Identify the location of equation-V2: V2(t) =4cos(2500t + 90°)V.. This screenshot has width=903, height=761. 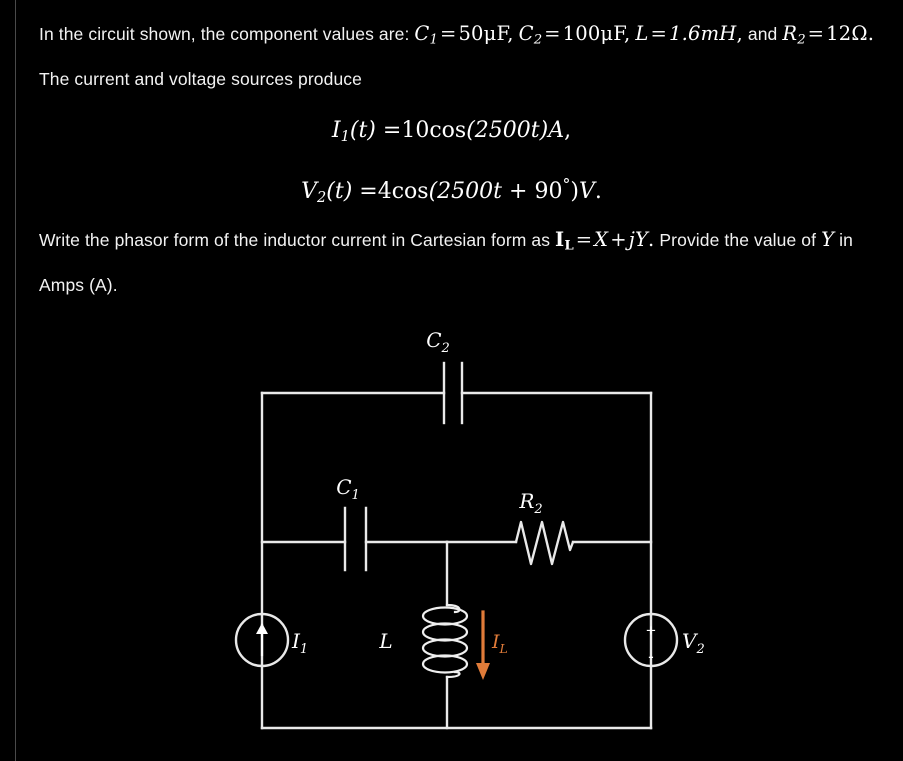
(451, 191).